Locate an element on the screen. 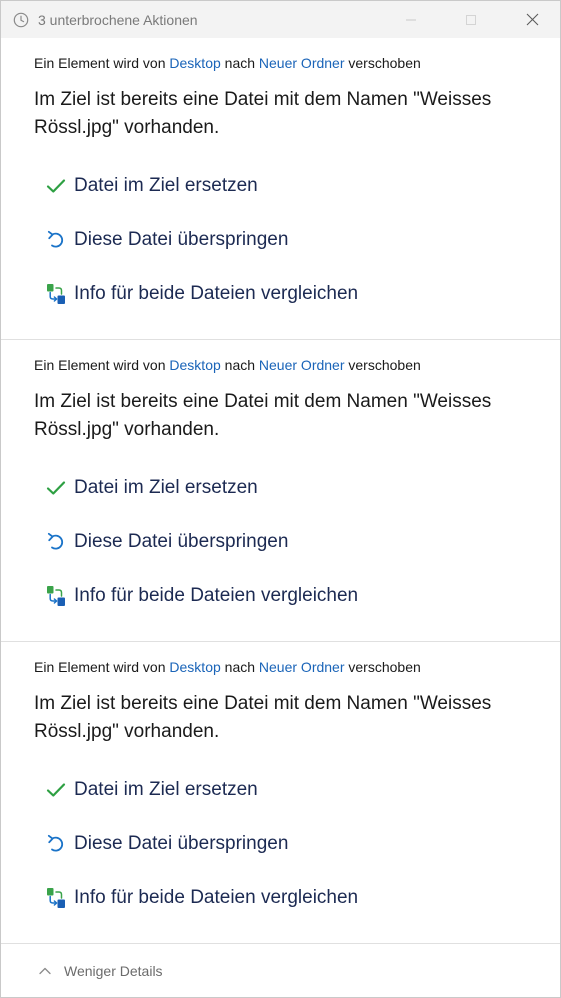 Image resolution: width=561 pixels, height=998 pixels. window-title: 3 unterbrochene Aktionen is located at coordinates (118, 19).